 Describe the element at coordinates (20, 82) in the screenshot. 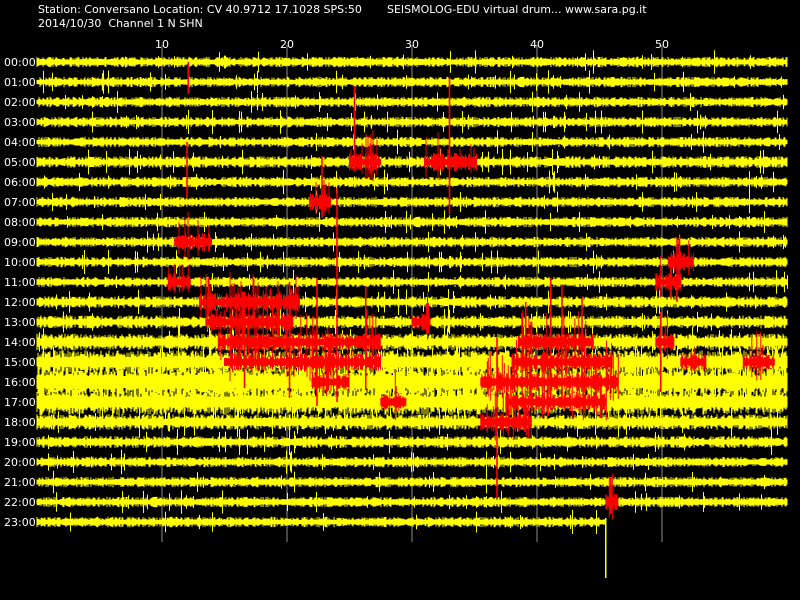

I see `hour-row-label: 01:00` at that location.